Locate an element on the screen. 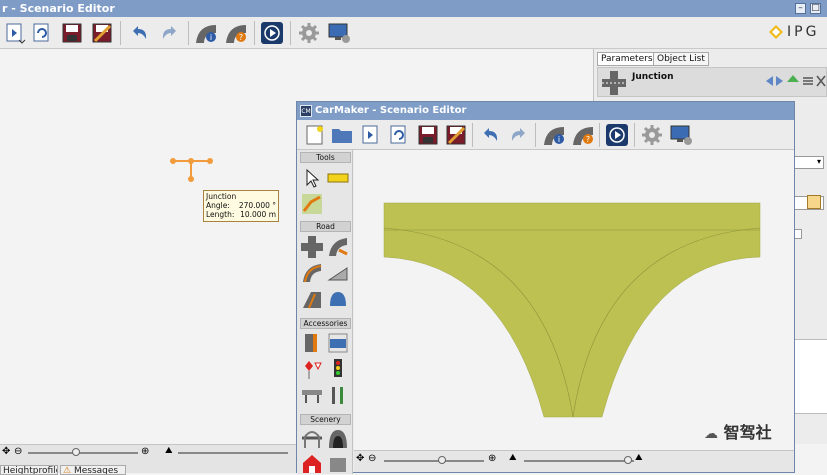  tooltip-angle-row: Angle: 270.000 ° is located at coordinates (241, 205).